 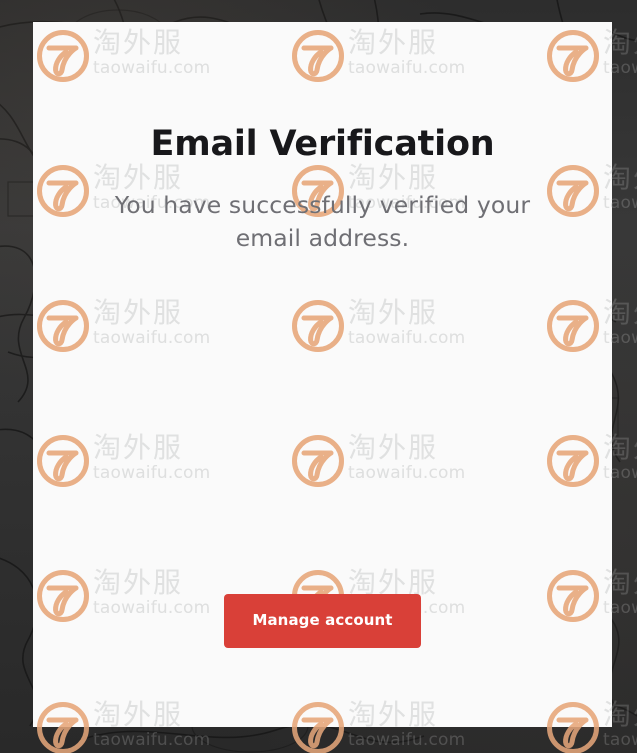 I want to click on page-title: Email Verification, so click(x=322, y=144).